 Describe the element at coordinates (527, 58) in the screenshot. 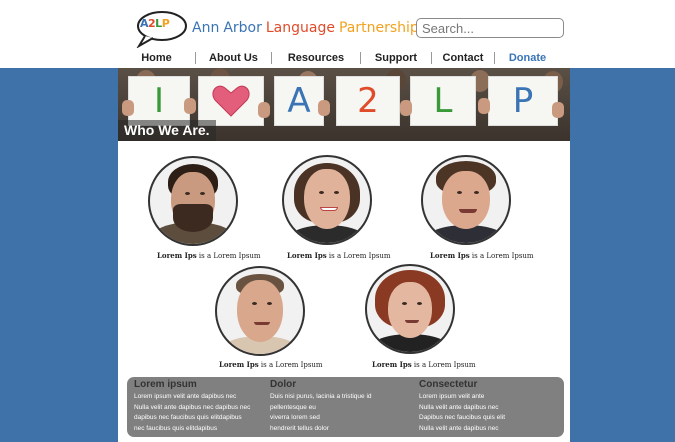

I see `nav-donate: Donate` at that location.